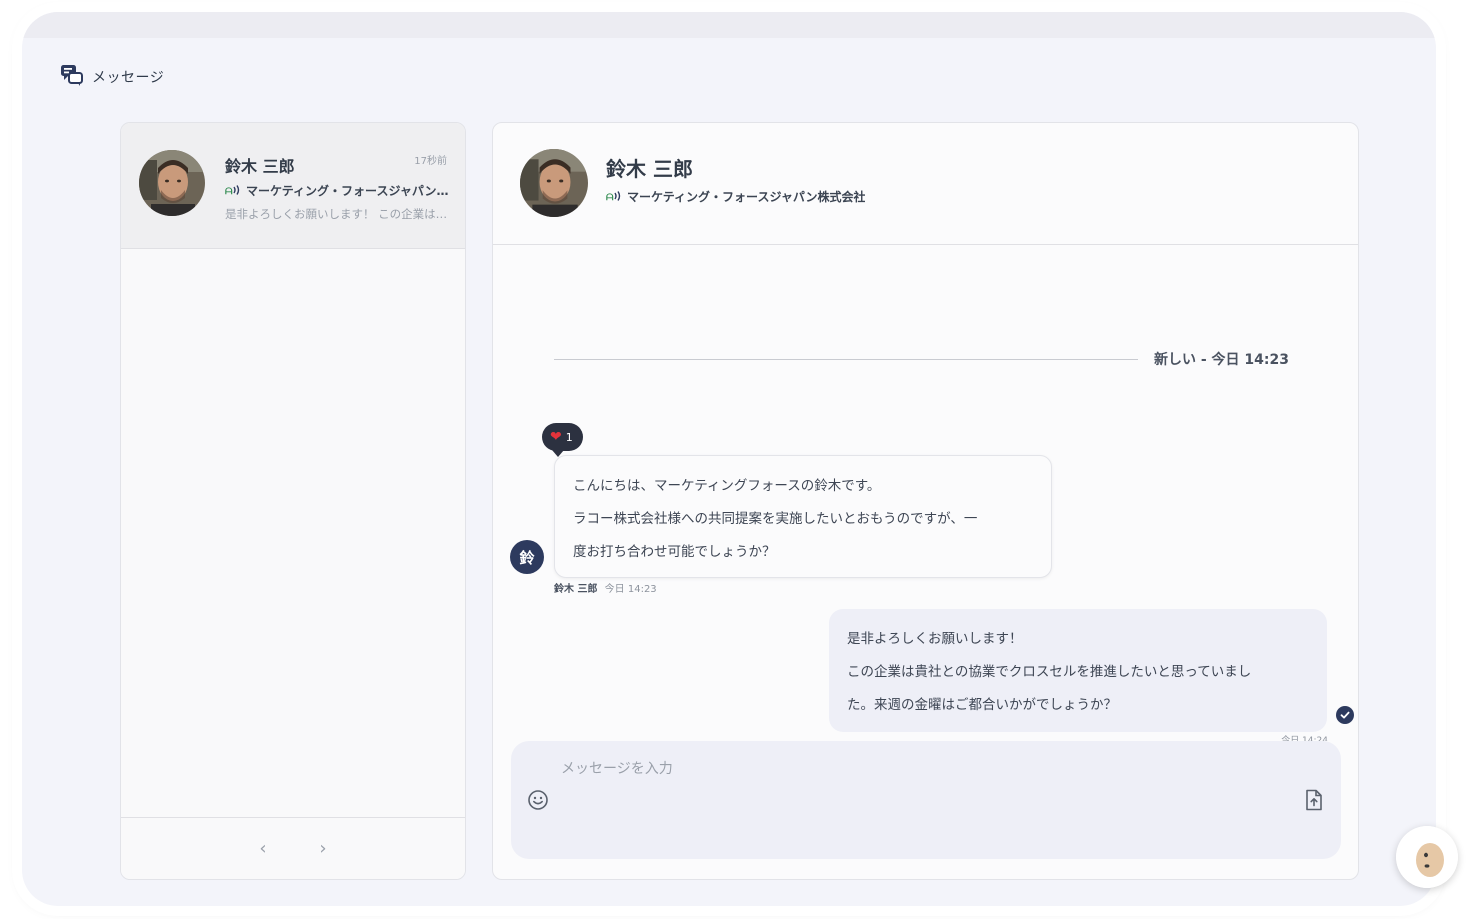  What do you see at coordinates (846, 359) in the screenshot?
I see `divider-line` at bounding box center [846, 359].